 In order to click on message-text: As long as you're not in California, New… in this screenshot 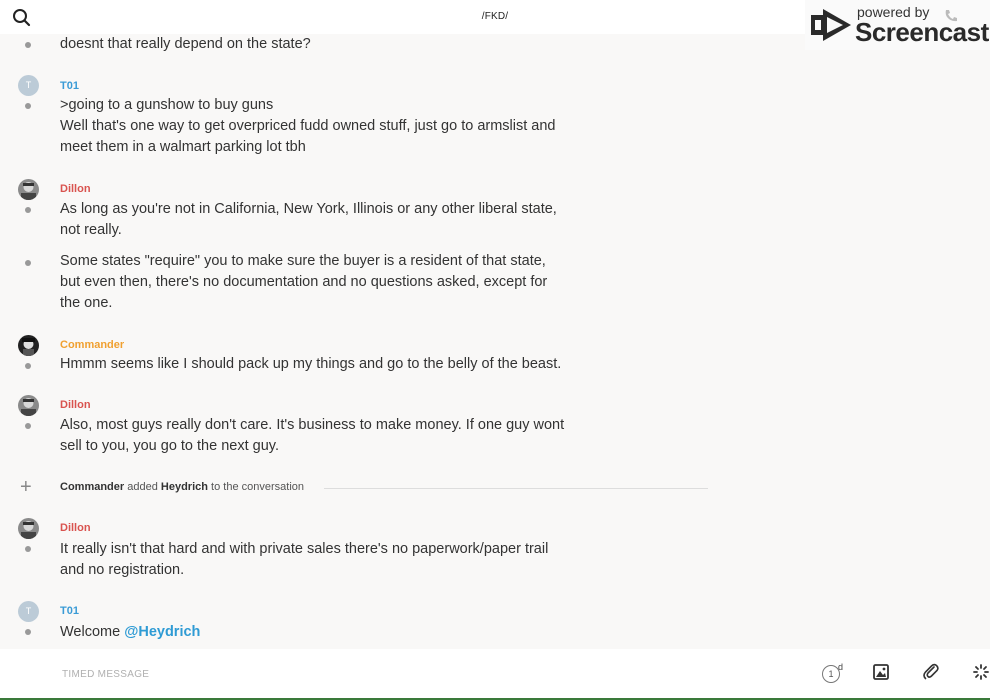, I will do `click(308, 219)`.